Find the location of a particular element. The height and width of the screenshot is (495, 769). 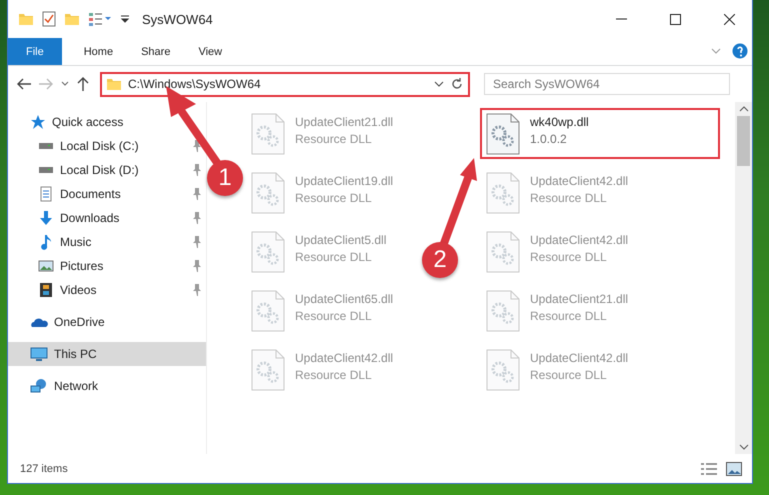

file-name: UpdateClient5.dll is located at coordinates (340, 240).